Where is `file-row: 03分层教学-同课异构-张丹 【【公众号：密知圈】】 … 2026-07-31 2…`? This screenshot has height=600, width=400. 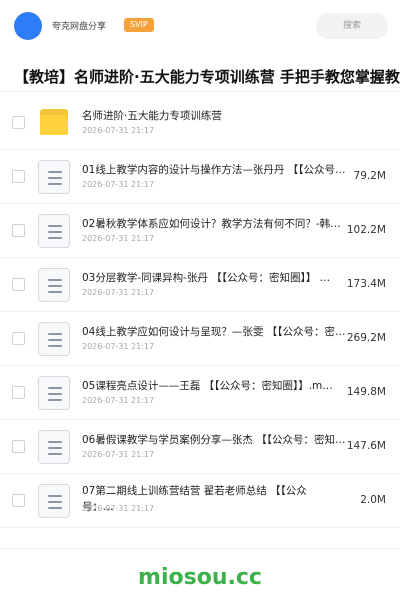
file-row: 03分层教学-同课异构-张丹 【【公众号：密知圈】】 … 2026-07-31 2… is located at coordinates (200, 285).